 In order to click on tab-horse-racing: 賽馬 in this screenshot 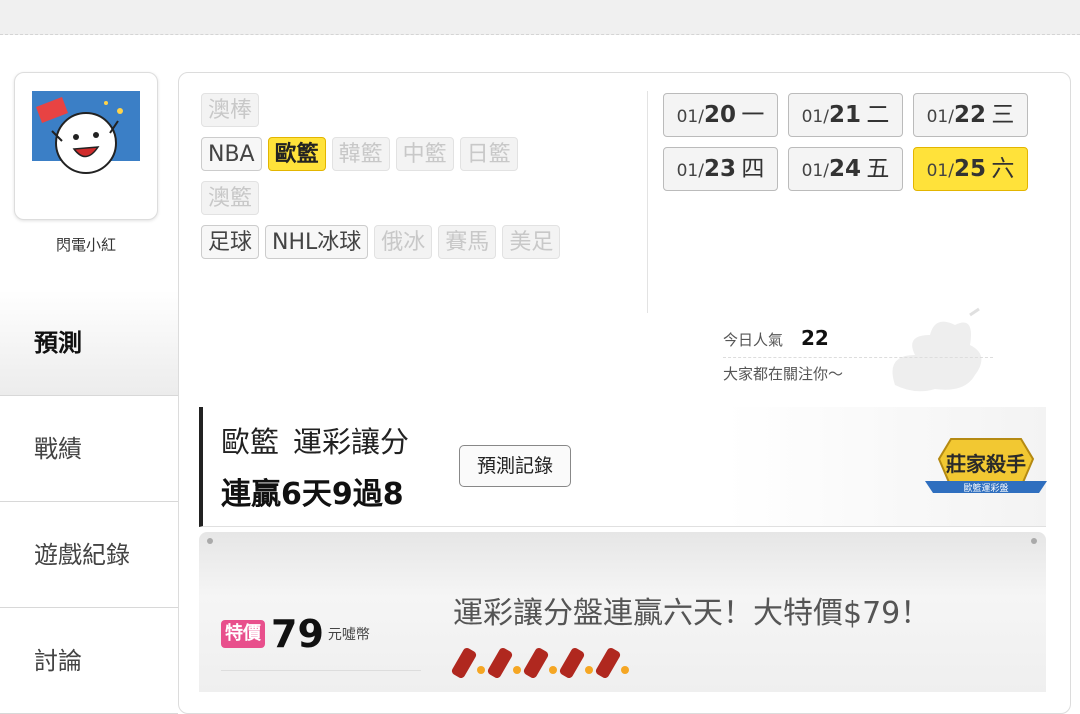, I will do `click(467, 242)`.